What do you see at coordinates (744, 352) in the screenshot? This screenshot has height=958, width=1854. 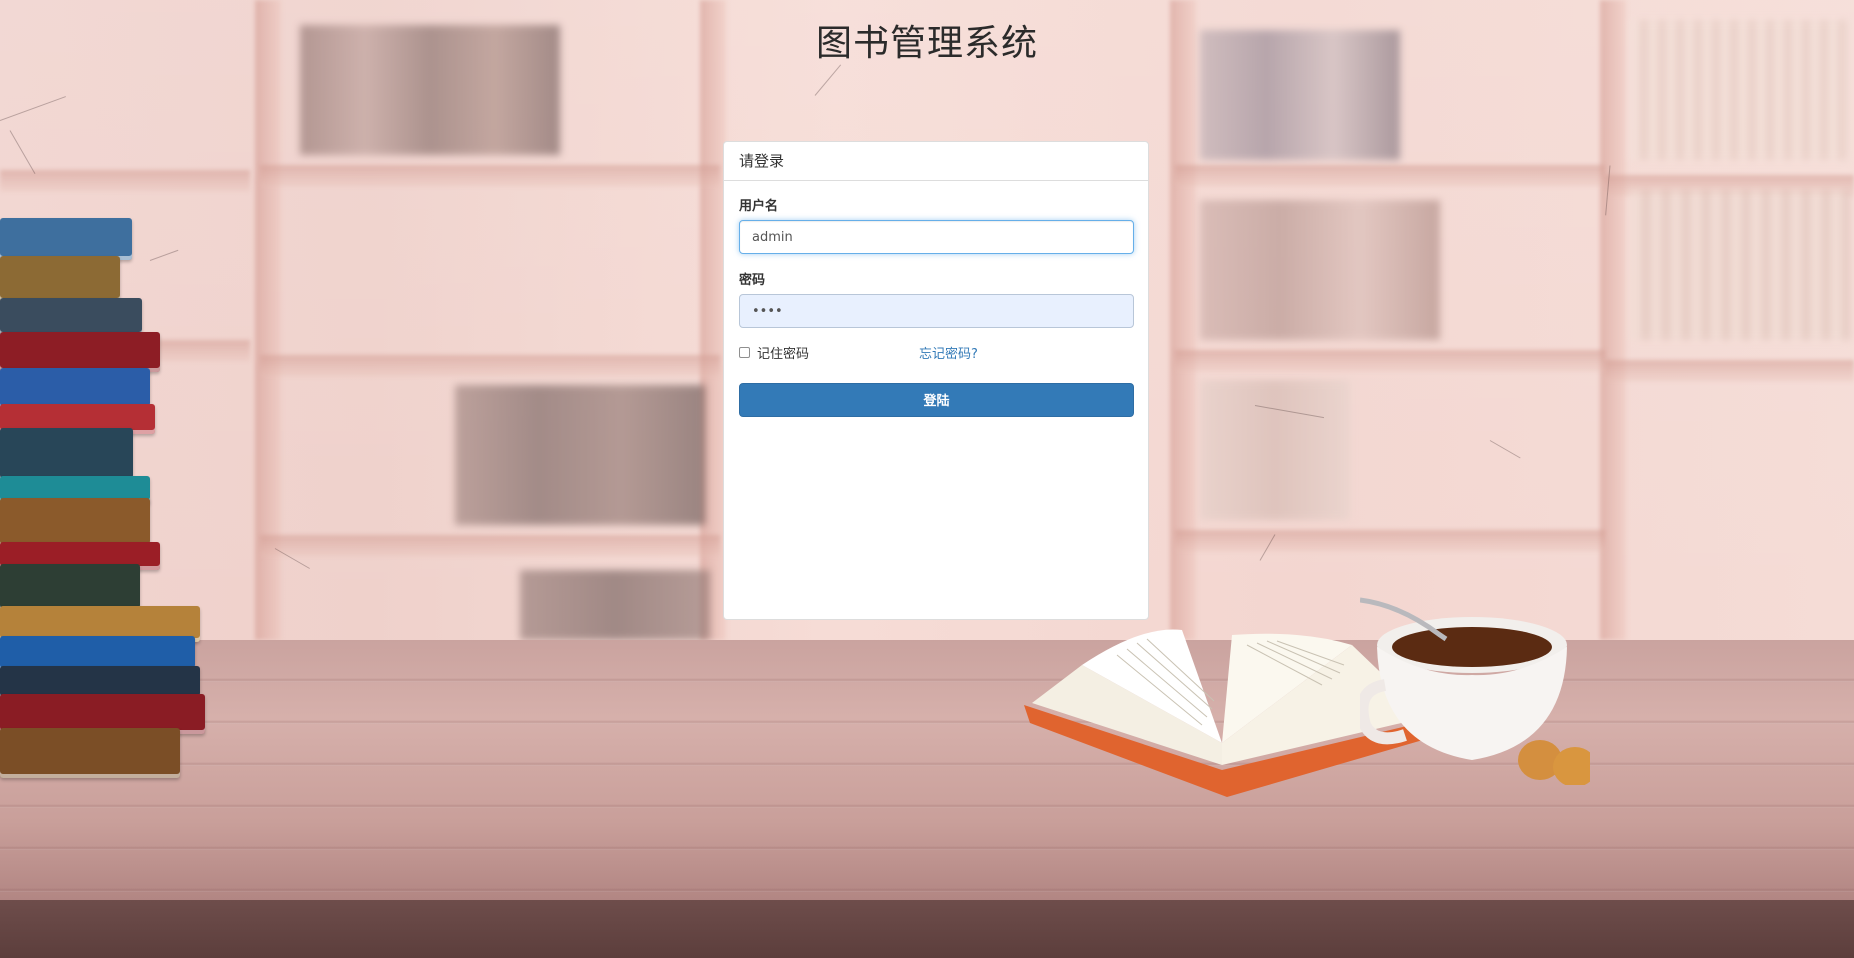 I see `checkbox-unchecked-icon` at bounding box center [744, 352].